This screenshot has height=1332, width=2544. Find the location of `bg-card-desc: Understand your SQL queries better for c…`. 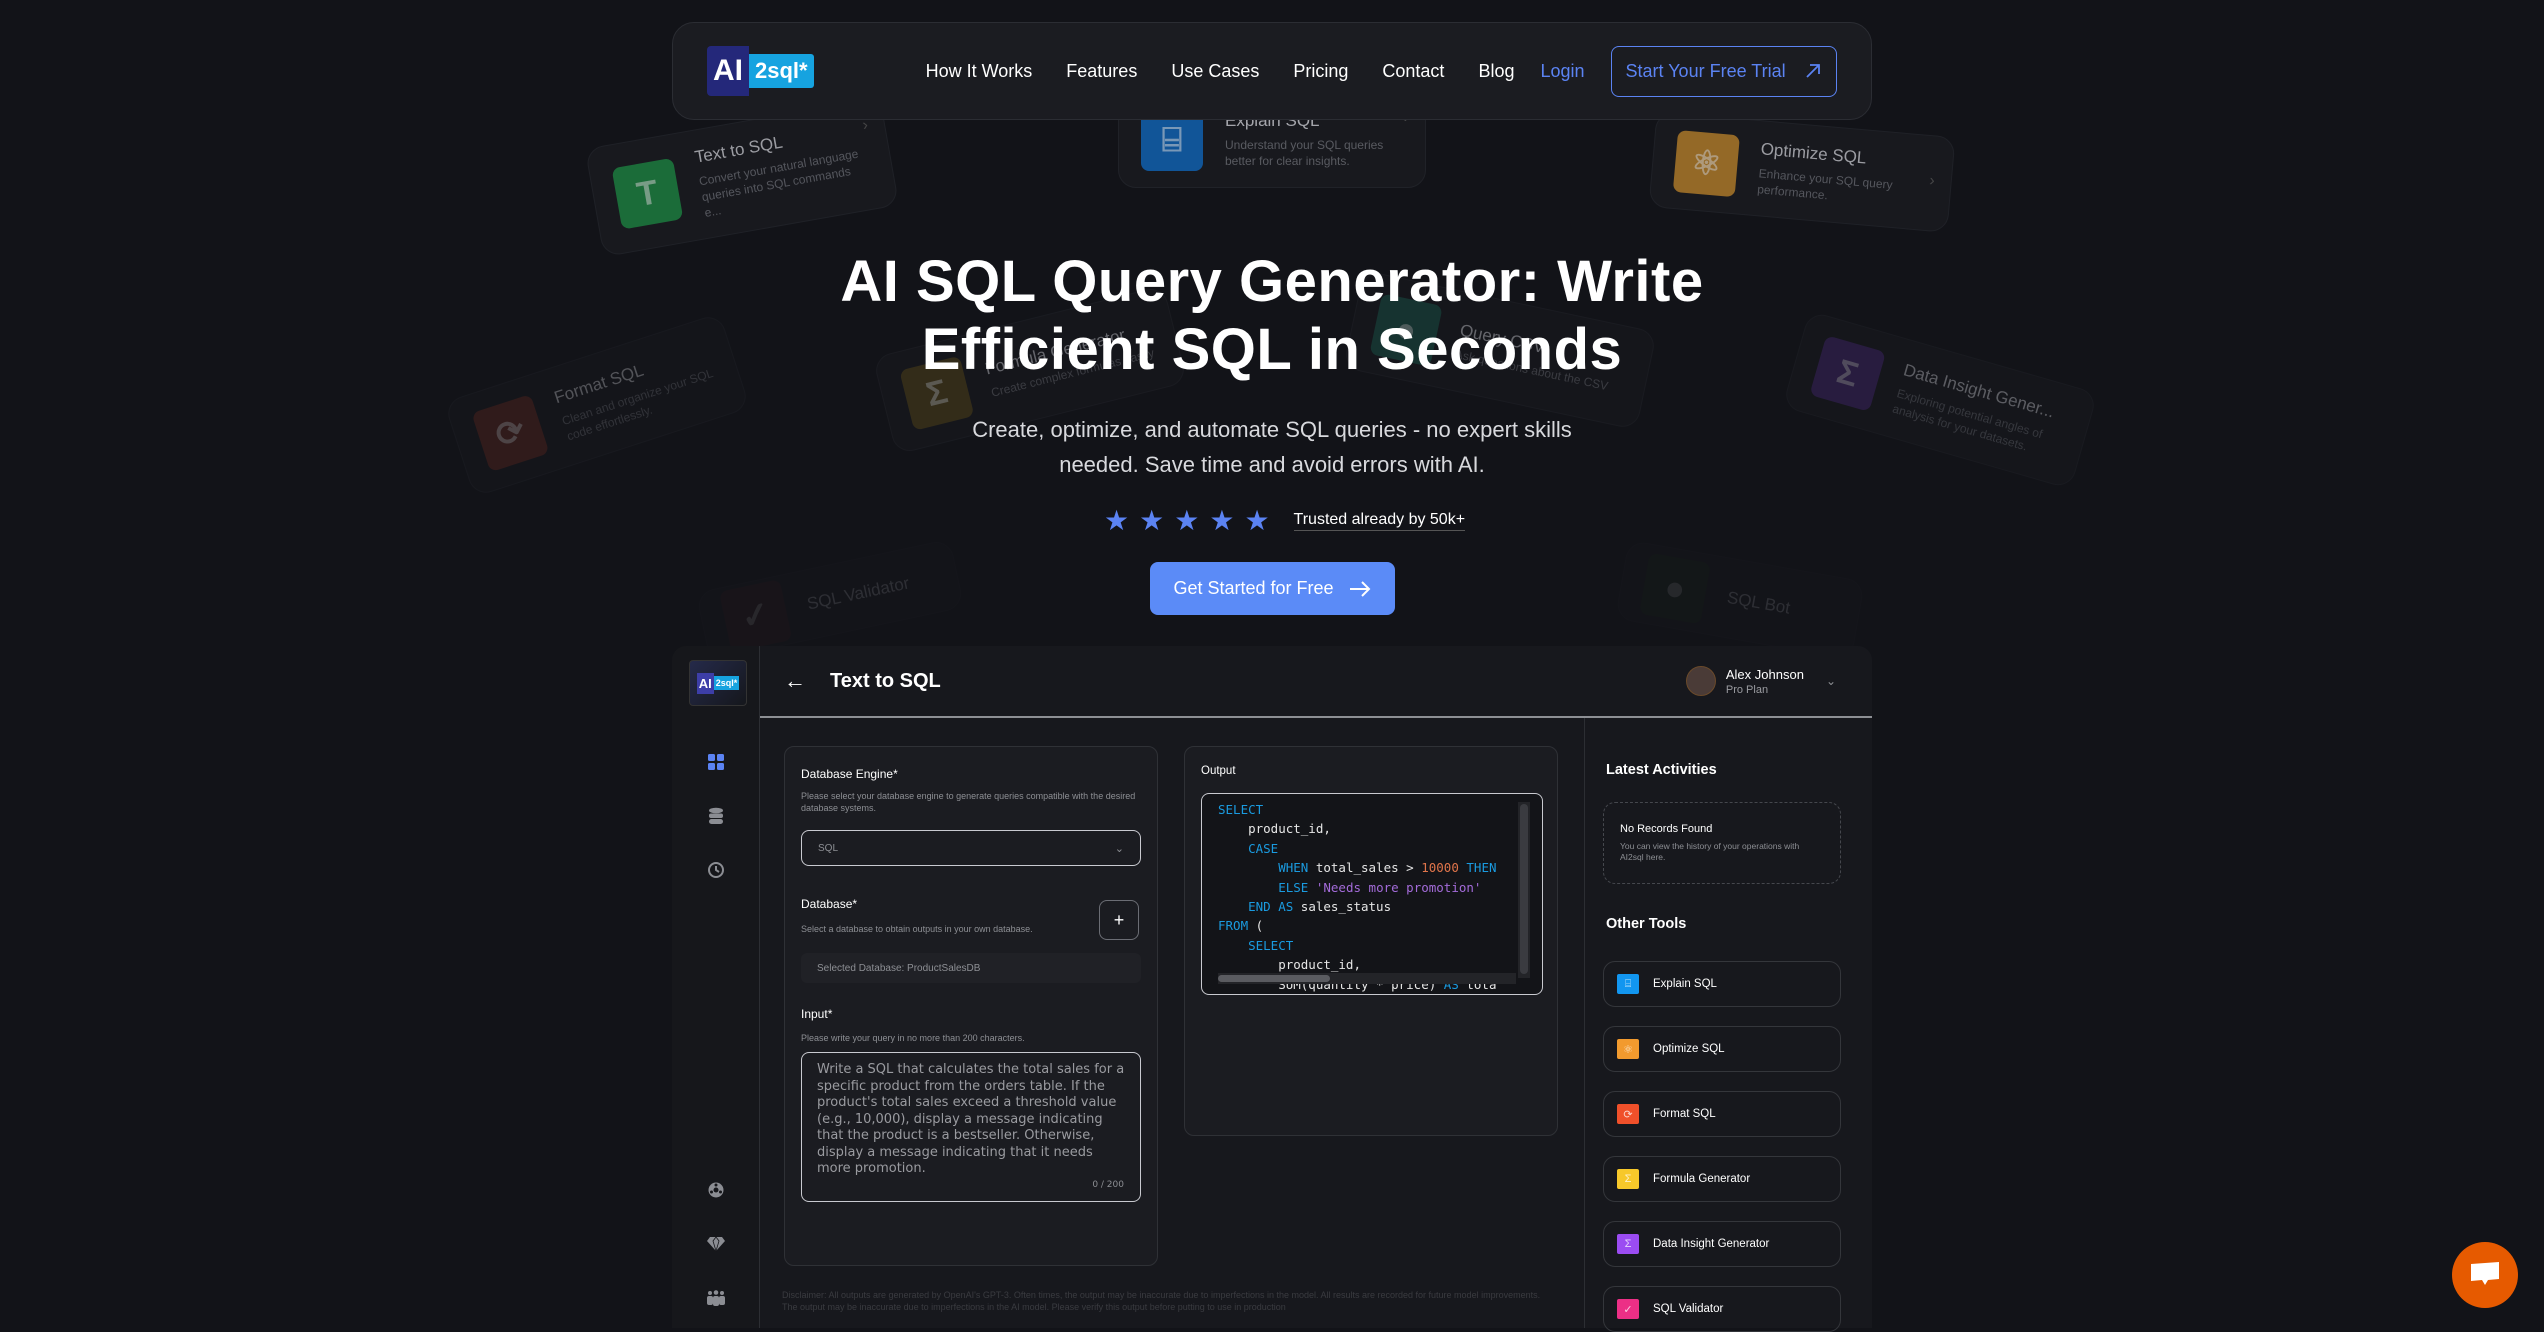

bg-card-desc: Understand your SQL queries better for c… is located at coordinates (1304, 152).